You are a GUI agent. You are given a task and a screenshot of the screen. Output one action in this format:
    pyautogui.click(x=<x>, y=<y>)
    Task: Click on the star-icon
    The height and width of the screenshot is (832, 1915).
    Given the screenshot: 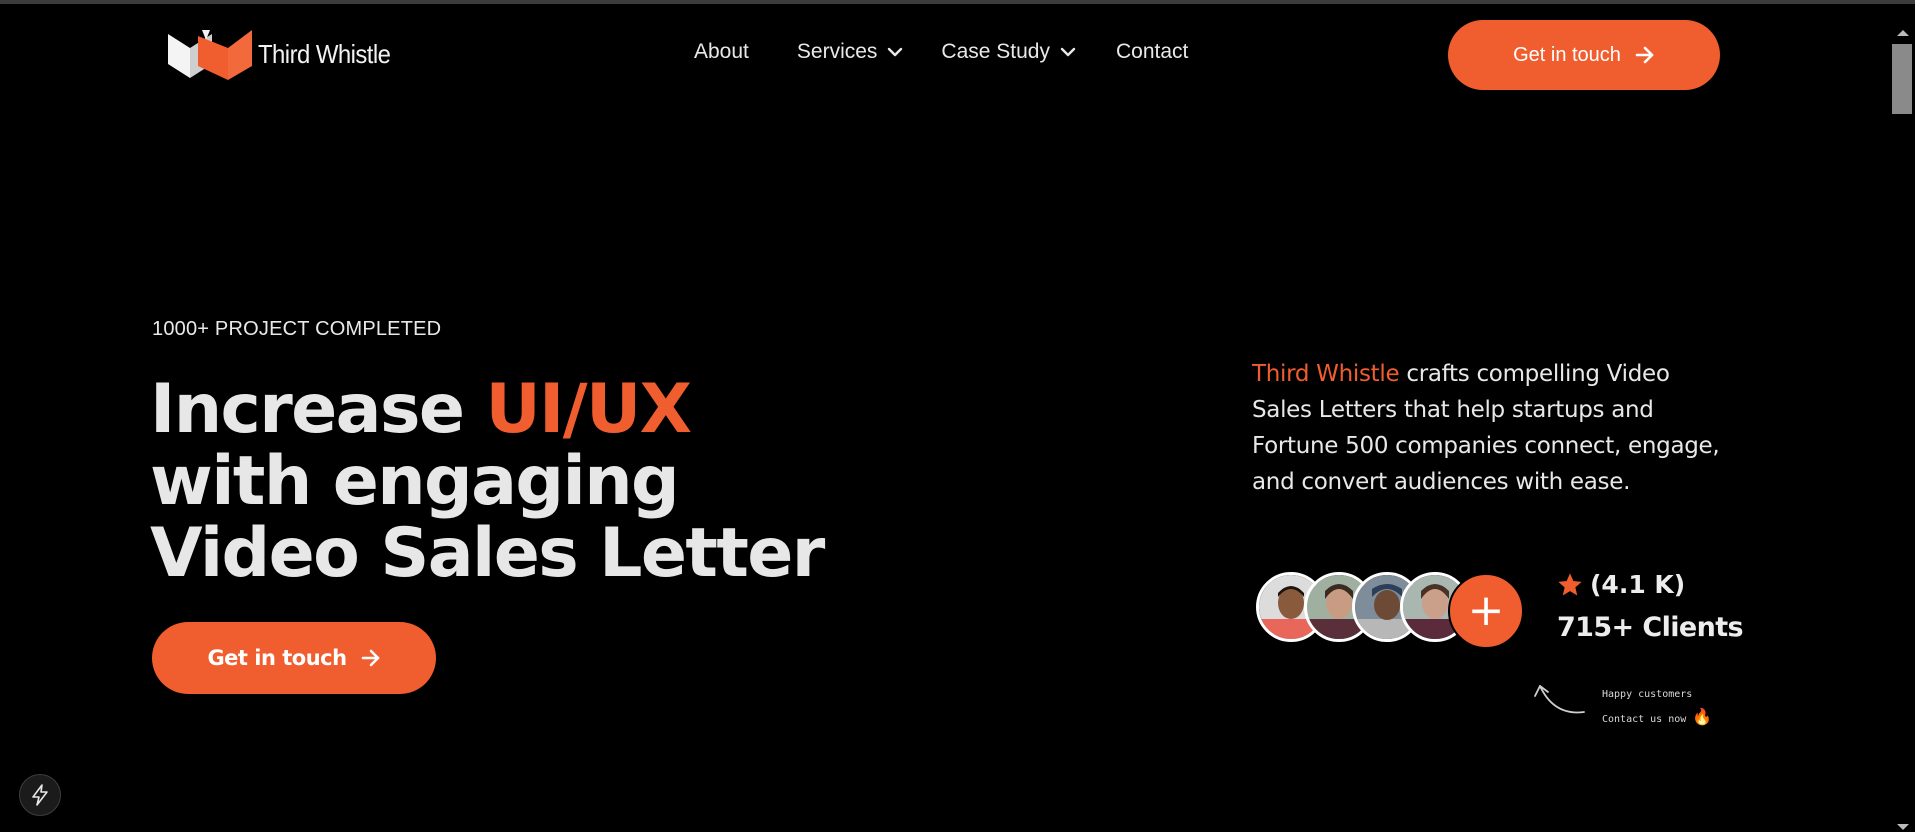 What is the action you would take?
    pyautogui.click(x=1570, y=583)
    